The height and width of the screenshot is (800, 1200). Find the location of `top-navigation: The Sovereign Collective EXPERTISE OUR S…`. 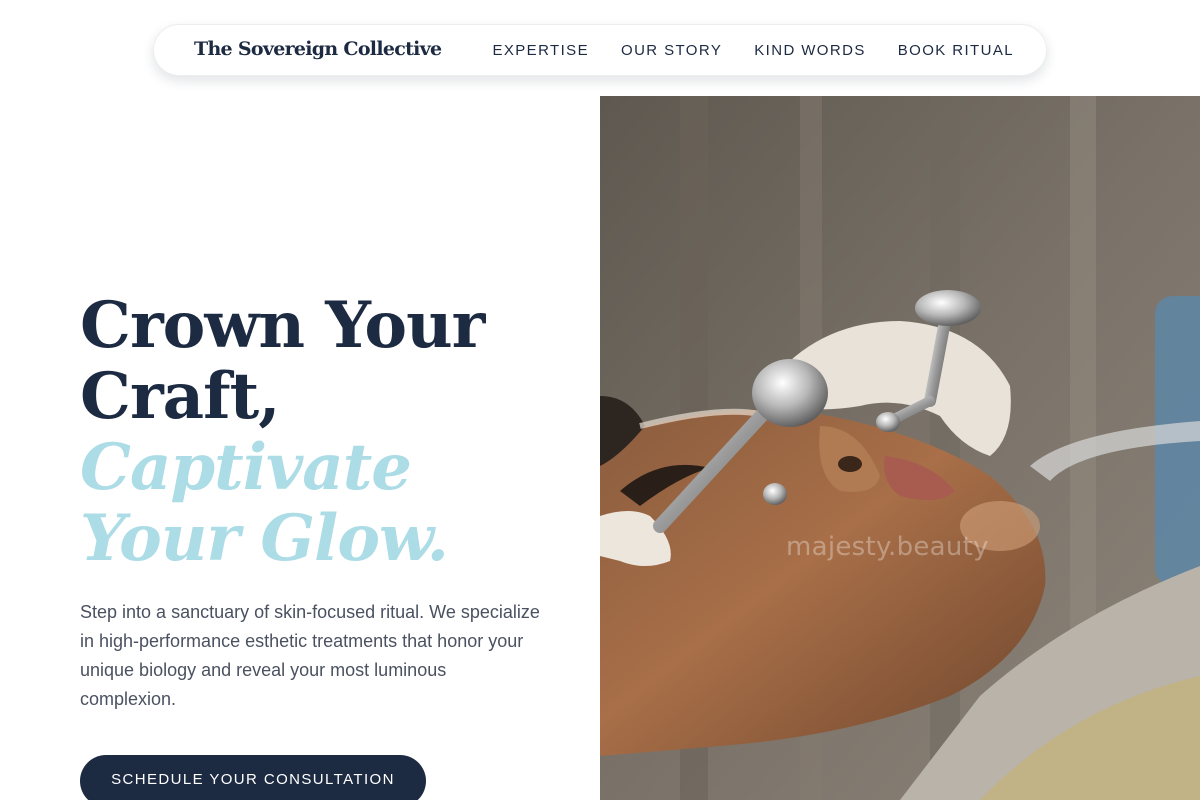

top-navigation: The Sovereign Collective EXPERTISE OUR S… is located at coordinates (600, 50).